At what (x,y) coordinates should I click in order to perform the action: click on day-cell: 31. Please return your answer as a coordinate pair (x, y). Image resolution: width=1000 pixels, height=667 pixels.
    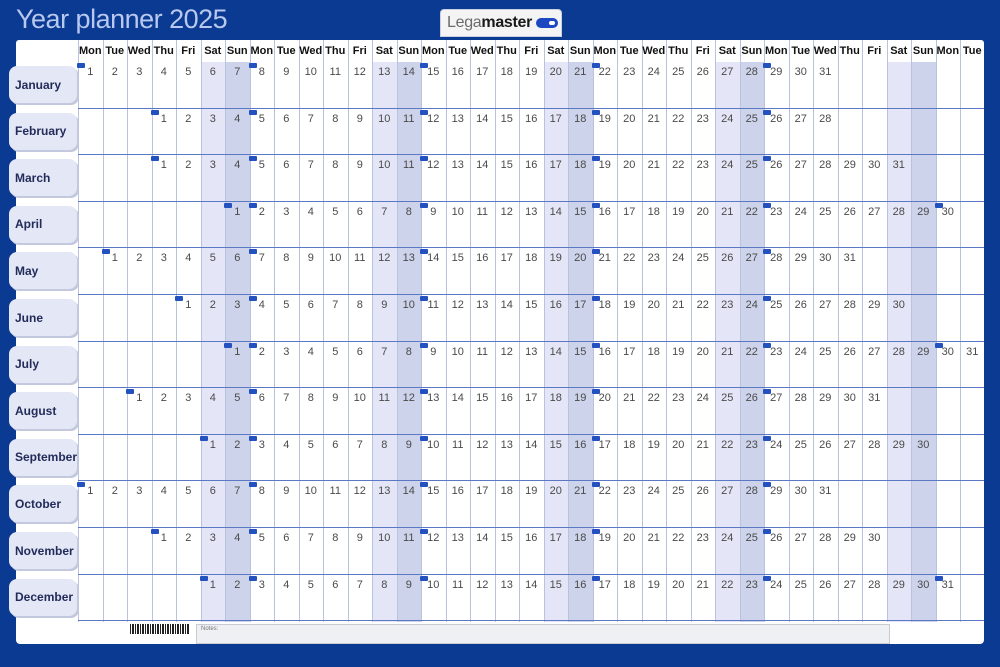
    Looking at the image, I should click on (874, 398).